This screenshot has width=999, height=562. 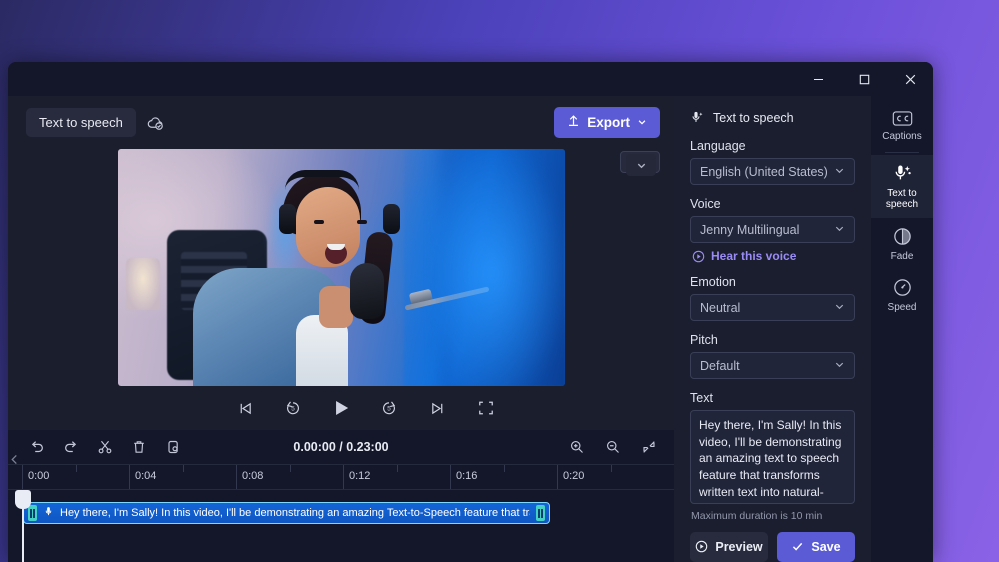 I want to click on export-label: Export, so click(x=608, y=122).